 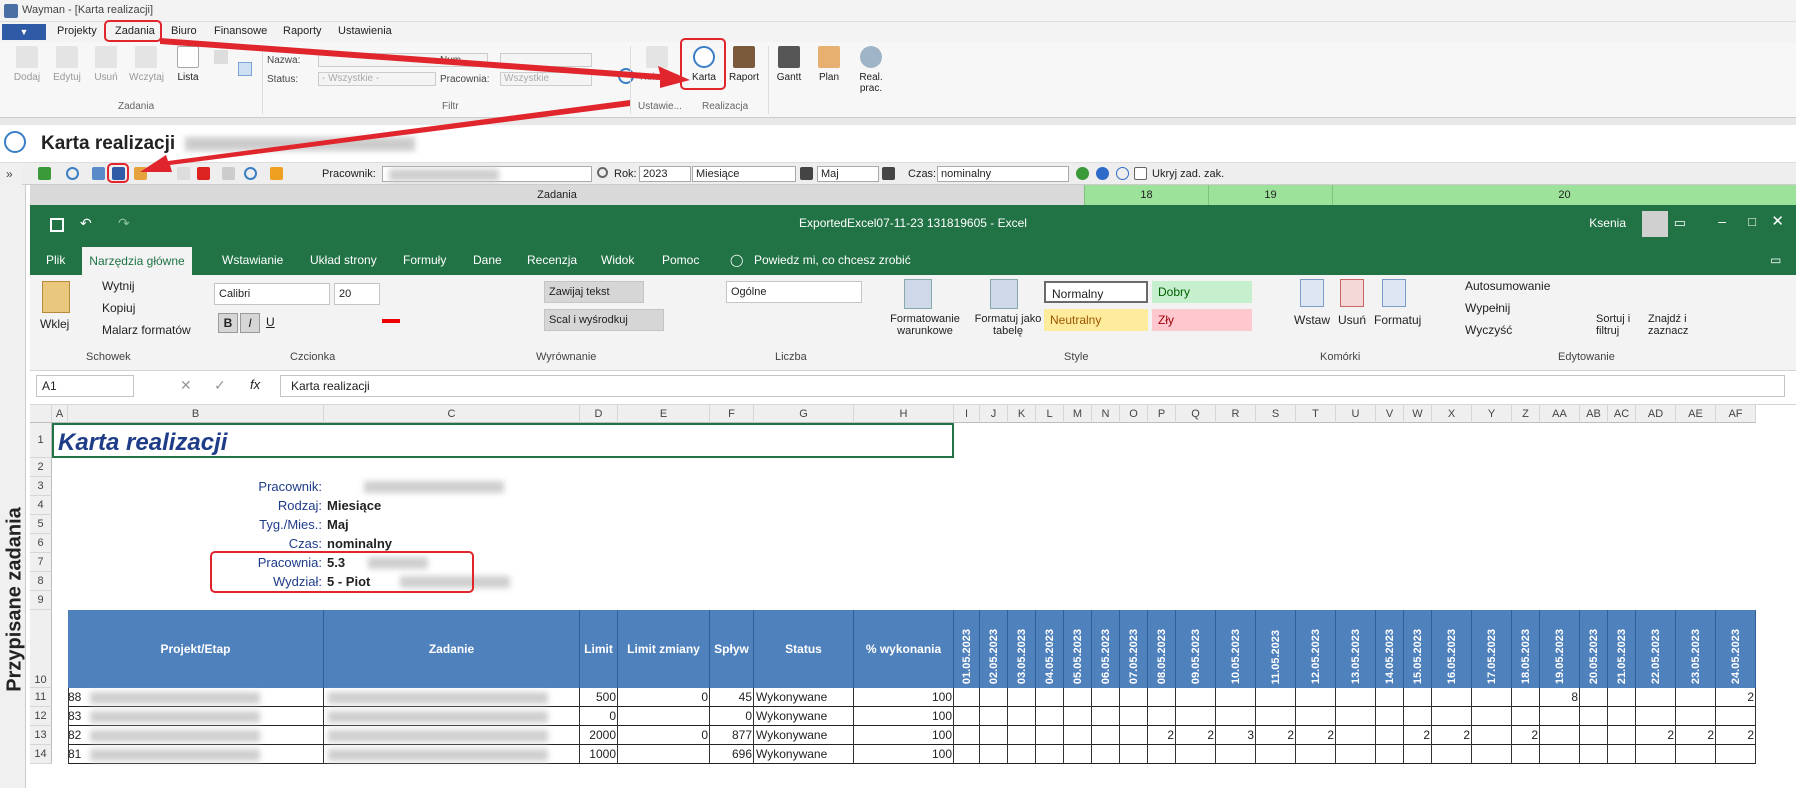 What do you see at coordinates (1390, 649) in the screenshot?
I see `date-header: 14.05.2023` at bounding box center [1390, 649].